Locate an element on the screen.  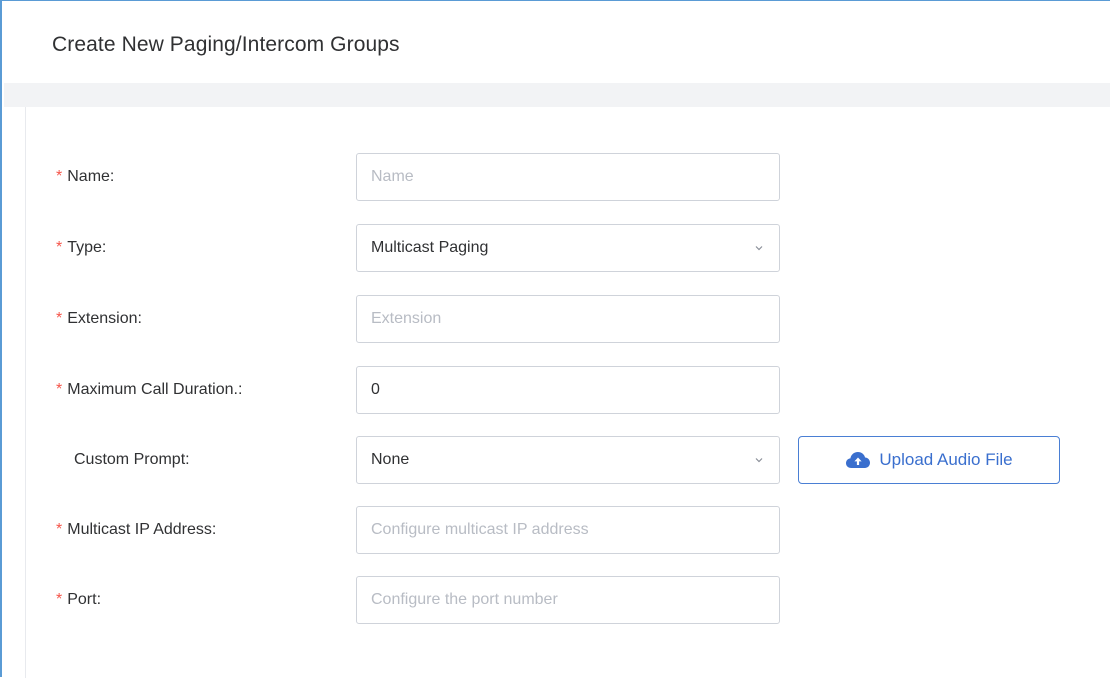
custom-prompt-select-value: None is located at coordinates (390, 459).